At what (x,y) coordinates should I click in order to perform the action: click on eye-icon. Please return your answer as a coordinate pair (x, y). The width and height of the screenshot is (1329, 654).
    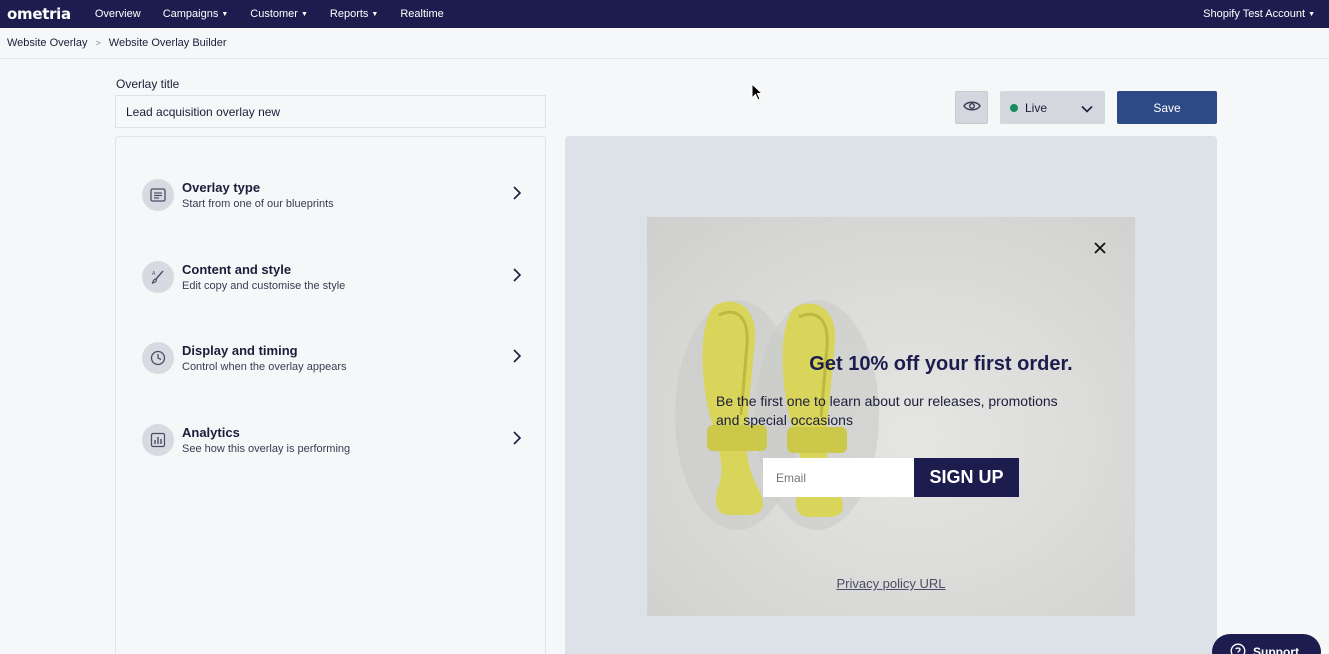
    Looking at the image, I should click on (971, 108).